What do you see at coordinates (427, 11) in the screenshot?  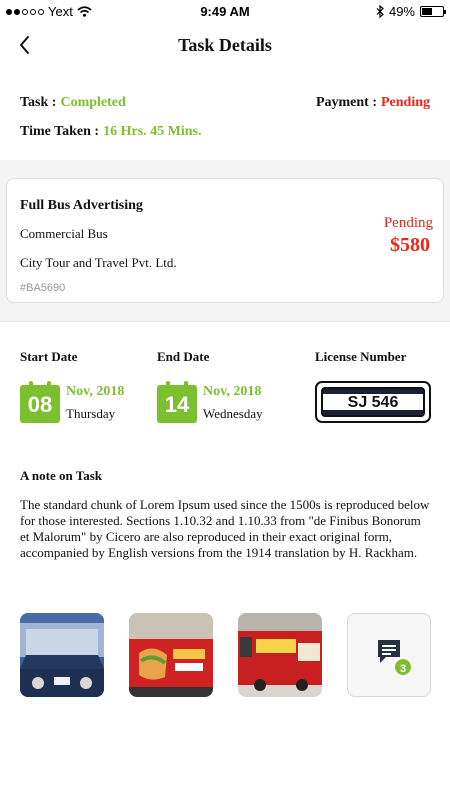 I see `battery-level` at bounding box center [427, 11].